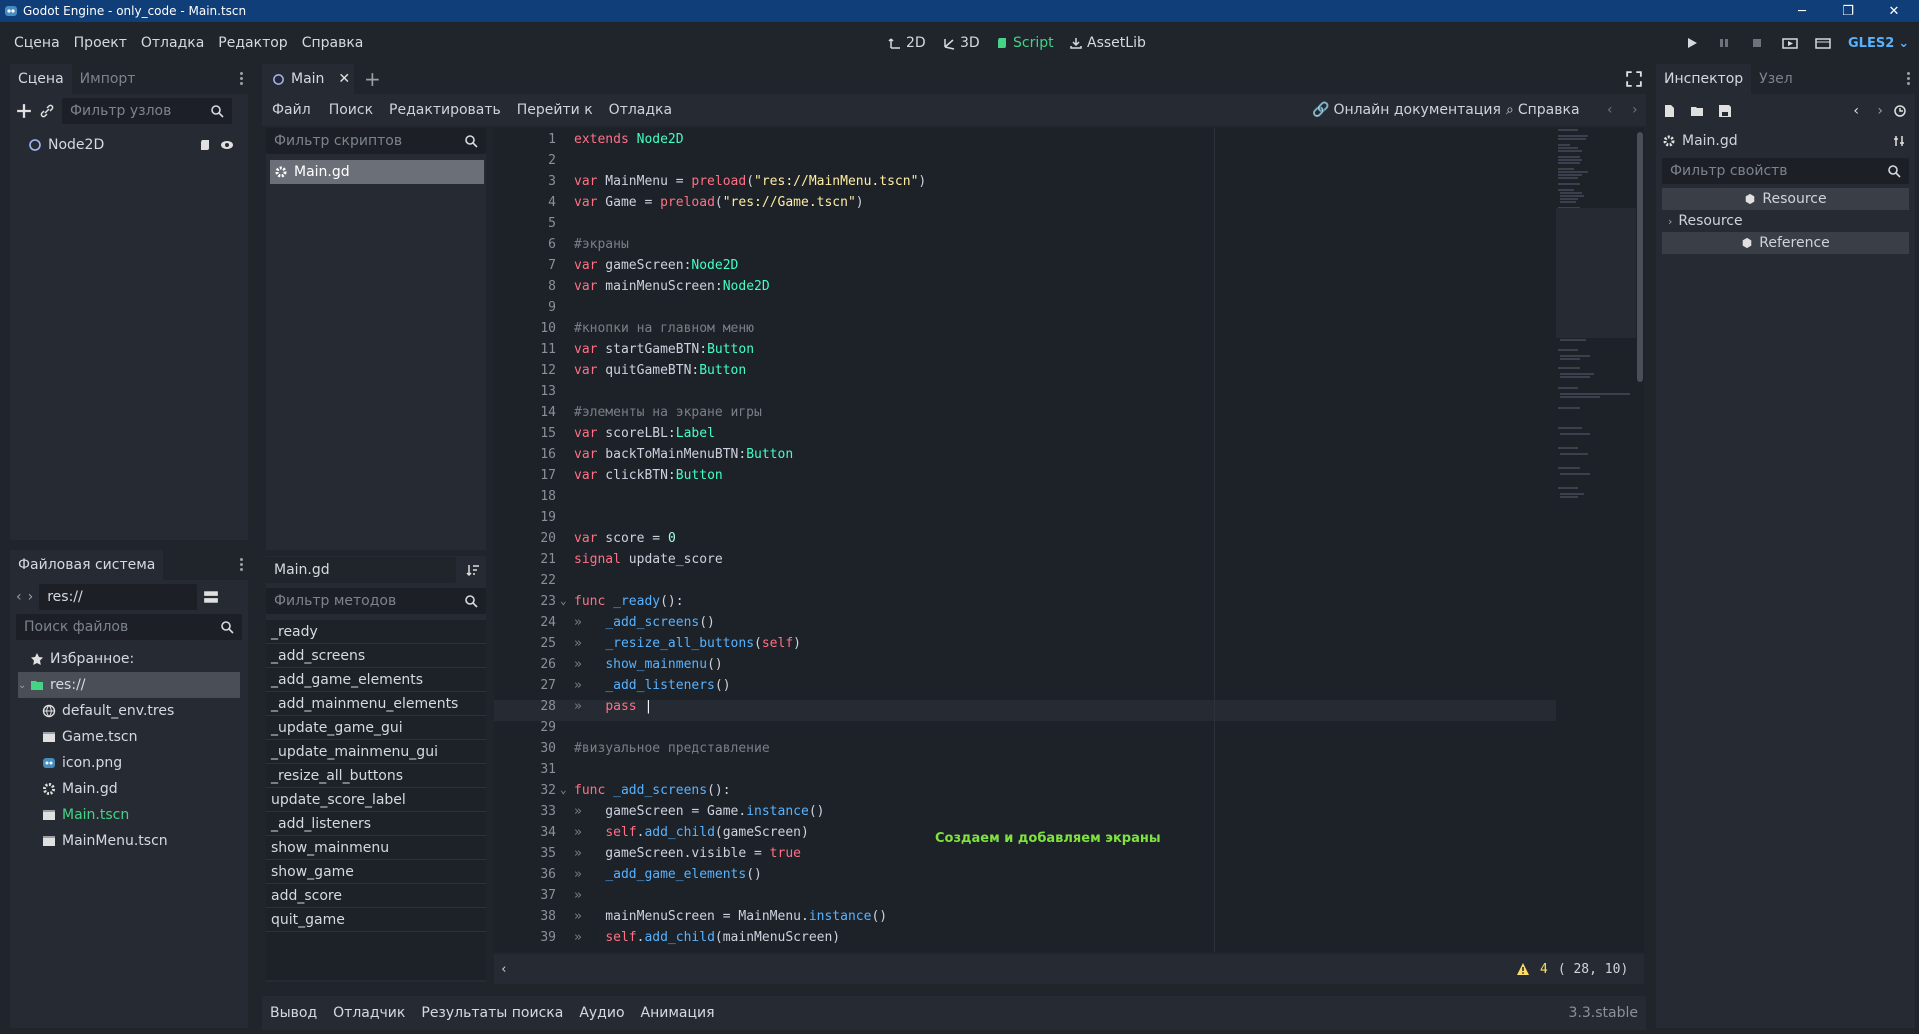 The width and height of the screenshot is (1919, 1034). I want to click on method-item: _add_game_elements, so click(376, 680).